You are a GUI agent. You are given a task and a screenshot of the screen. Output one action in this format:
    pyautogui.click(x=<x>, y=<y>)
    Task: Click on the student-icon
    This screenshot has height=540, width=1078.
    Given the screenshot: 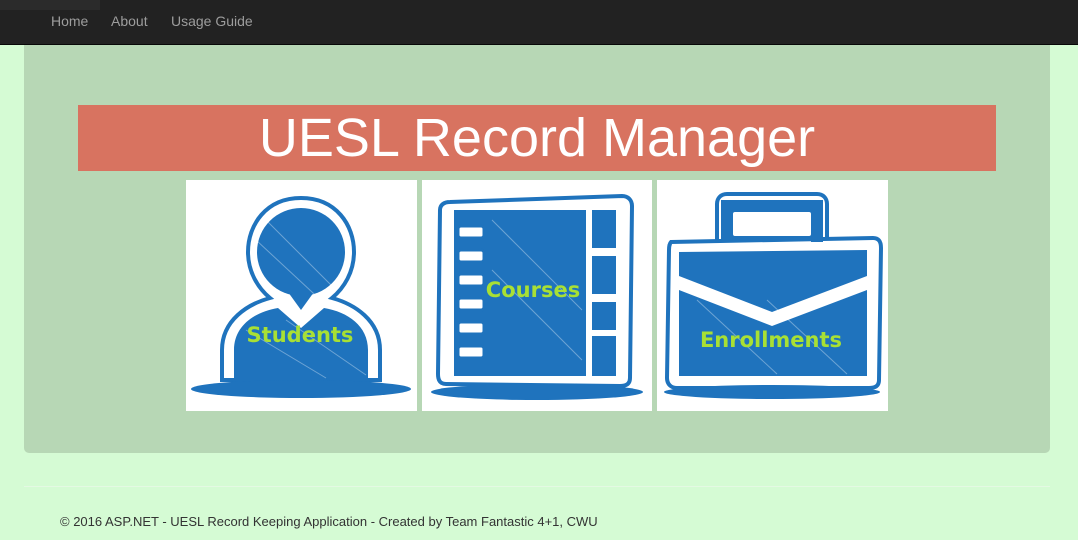 What is the action you would take?
    pyautogui.click(x=301, y=296)
    